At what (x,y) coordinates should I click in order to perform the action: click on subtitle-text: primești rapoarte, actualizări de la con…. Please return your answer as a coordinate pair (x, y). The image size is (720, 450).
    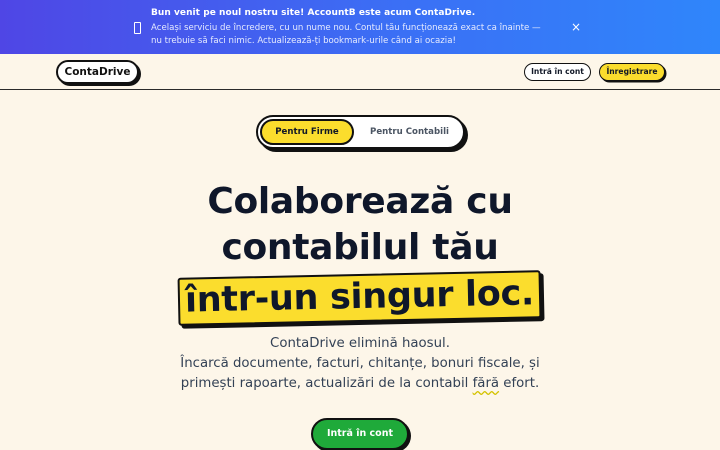
    Looking at the image, I should click on (326, 383).